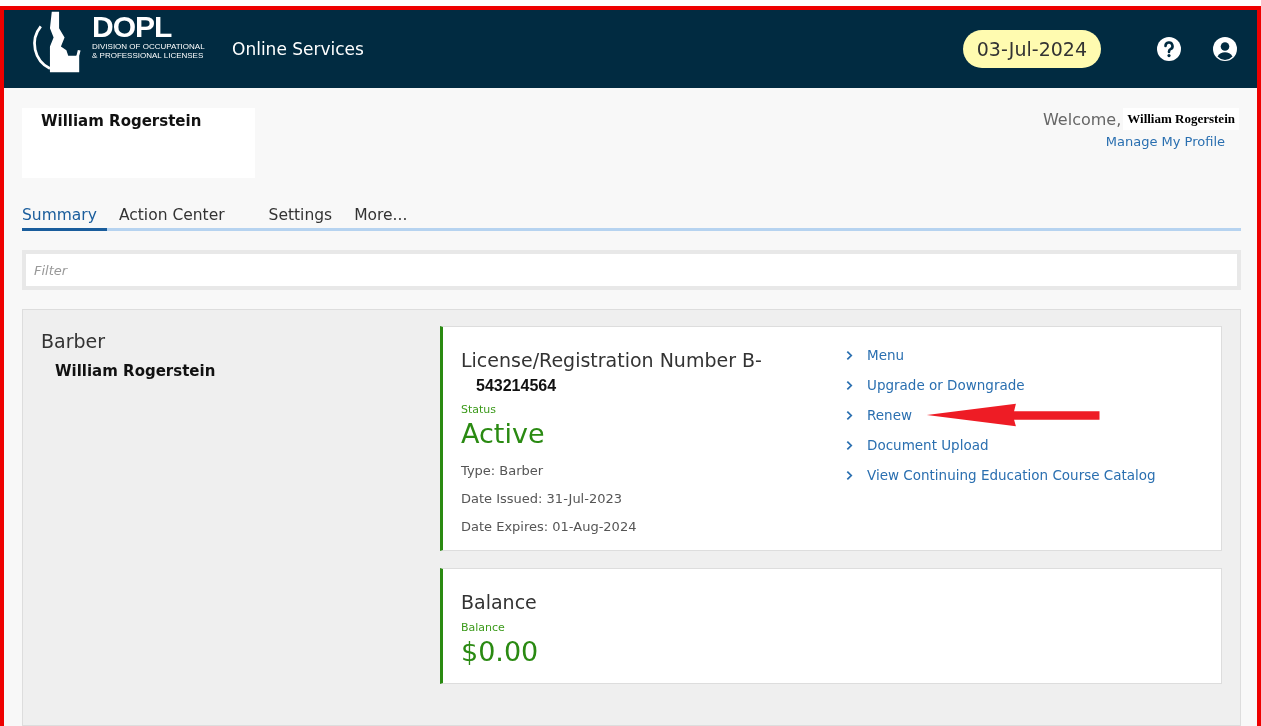 The image size is (1261, 726). I want to click on balance-amount: $0.00, so click(500, 651).